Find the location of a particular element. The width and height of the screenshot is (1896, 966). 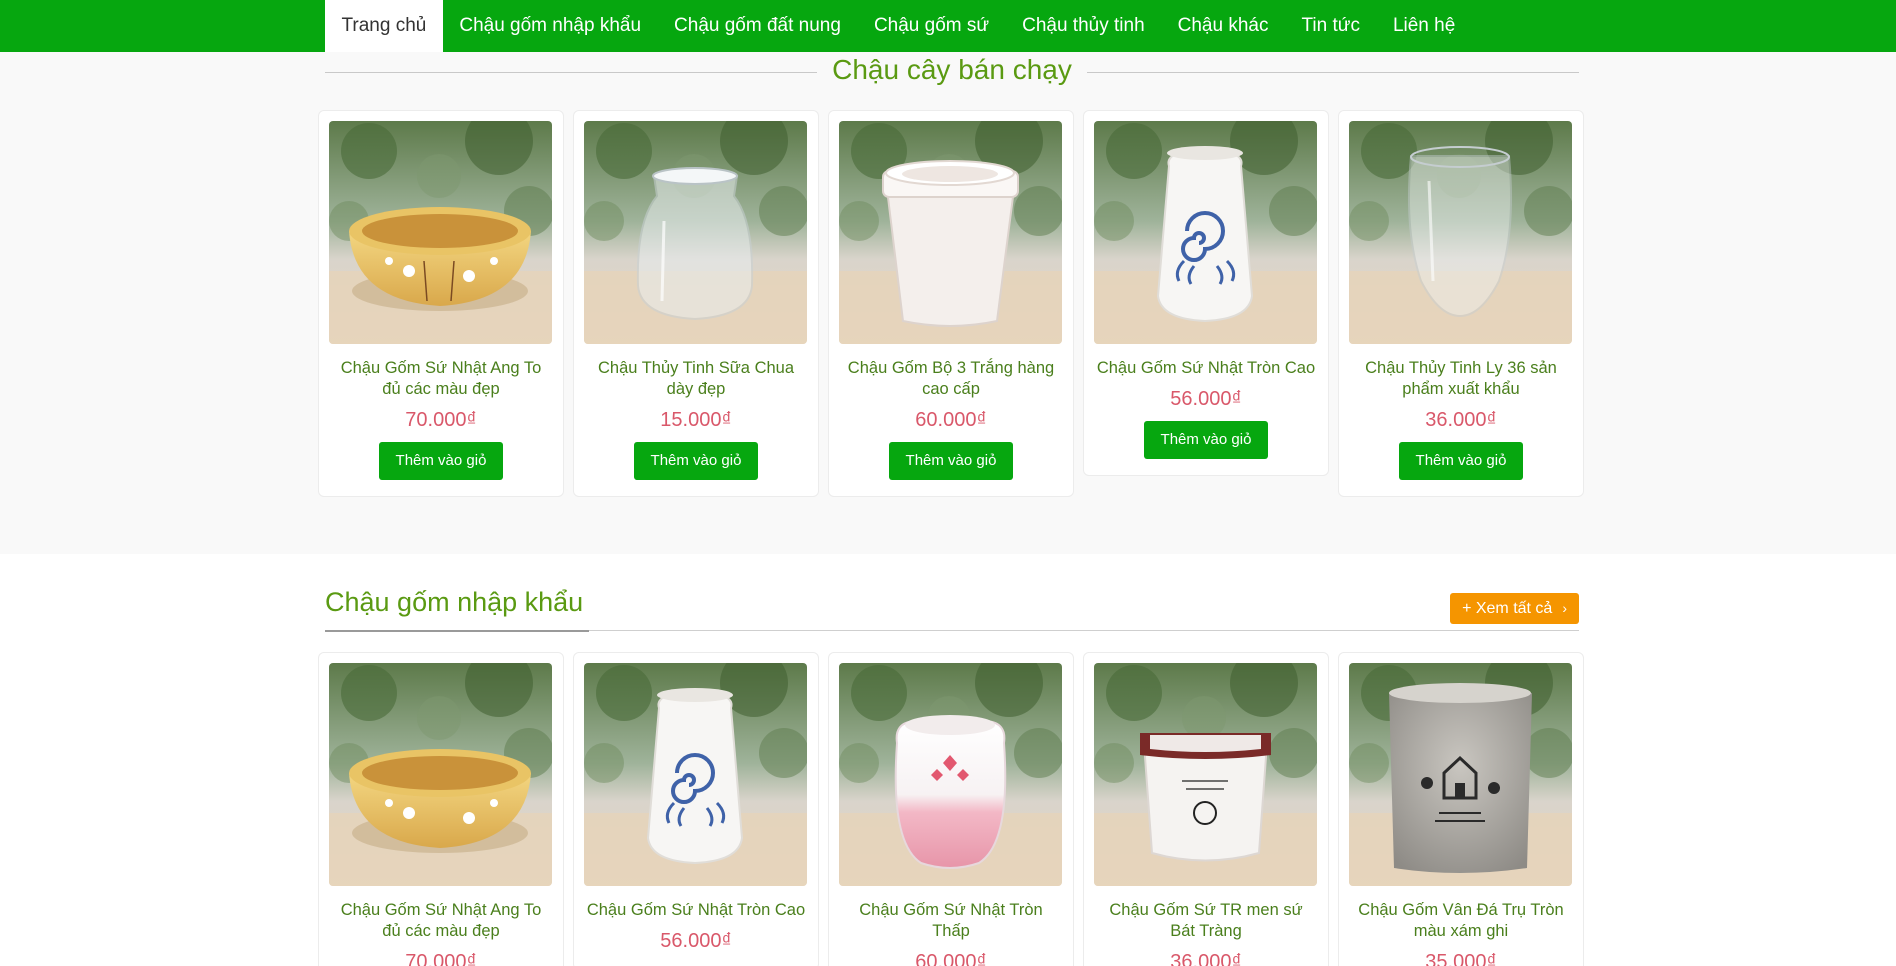

bestsellers-title: Chậu cây bán chạy is located at coordinates (952, 69).